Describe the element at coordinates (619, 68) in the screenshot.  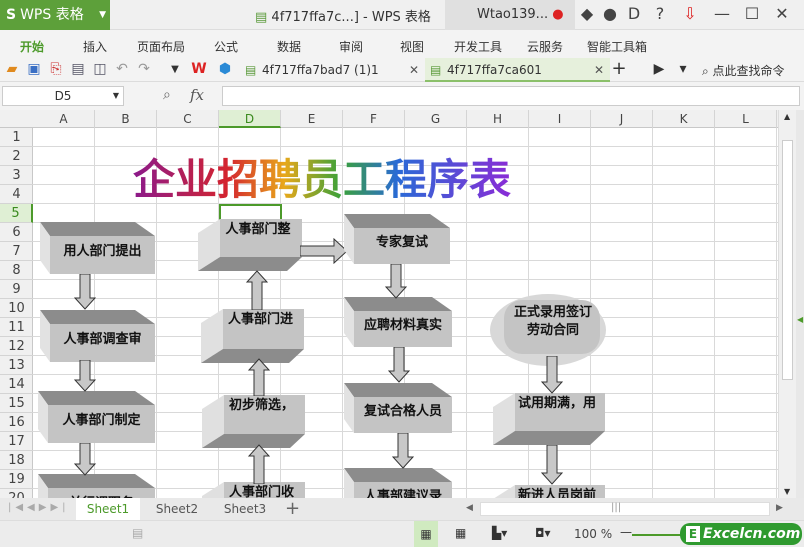
I see `new-tab-button: +` at that location.